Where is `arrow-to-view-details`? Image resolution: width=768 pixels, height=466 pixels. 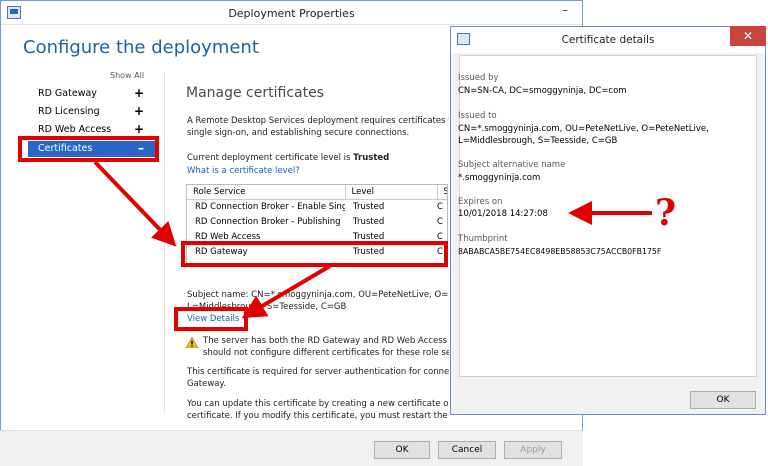
arrow-to-view-details is located at coordinates (286, 291).